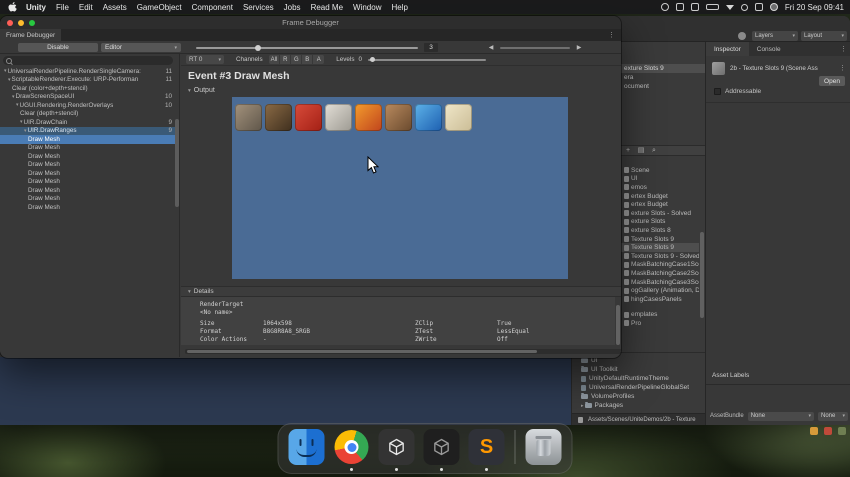 The image size is (850, 477). What do you see at coordinates (159, 7) in the screenshot?
I see `menu-gameobject: GameObject` at bounding box center [159, 7].